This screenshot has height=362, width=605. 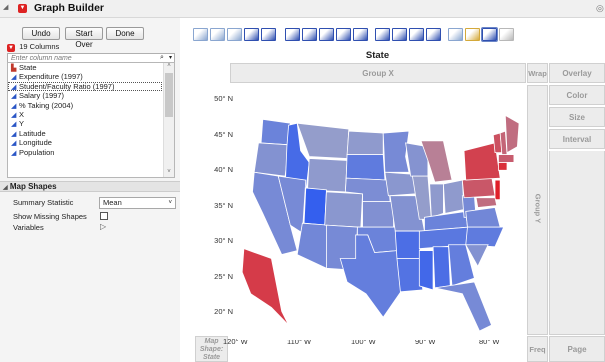 I want to click on element-toolbar, so click(x=368, y=35).